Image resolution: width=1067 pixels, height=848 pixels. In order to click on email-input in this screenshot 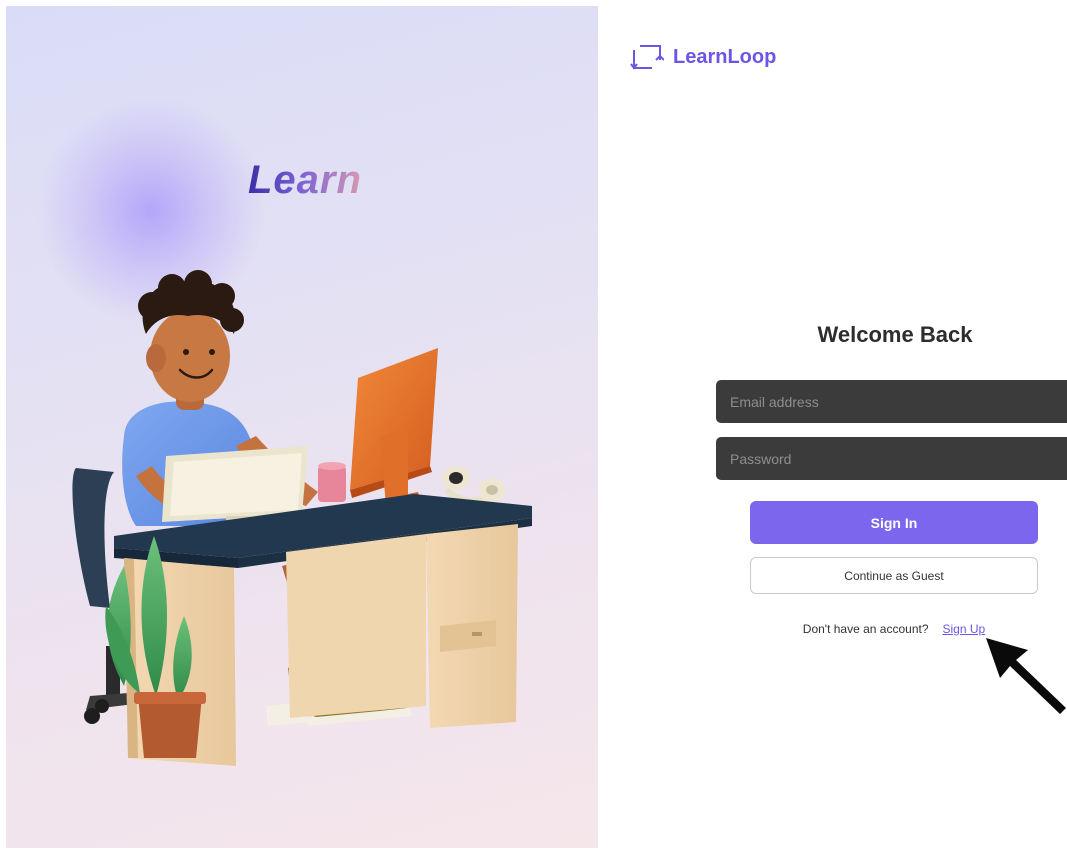, I will do `click(891, 401)`.